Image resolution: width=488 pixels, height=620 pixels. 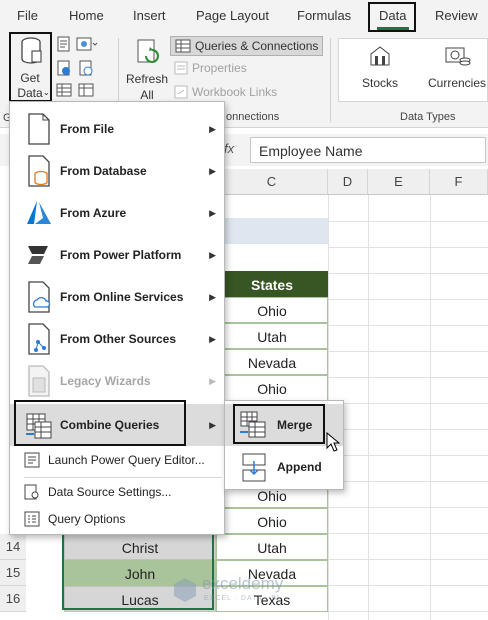 I want to click on from-table-icon, so click(x=64, y=90).